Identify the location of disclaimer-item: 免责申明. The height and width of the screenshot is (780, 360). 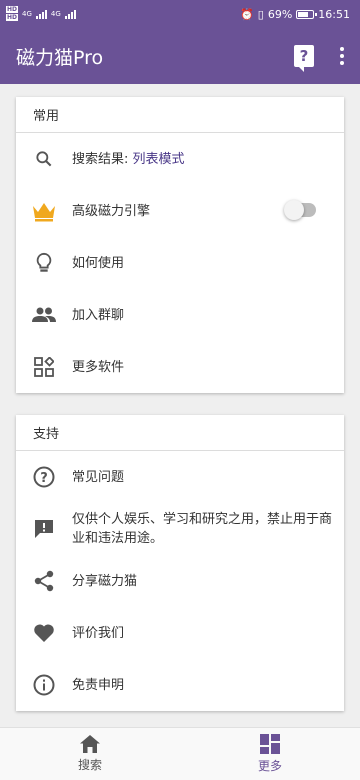
(180, 685).